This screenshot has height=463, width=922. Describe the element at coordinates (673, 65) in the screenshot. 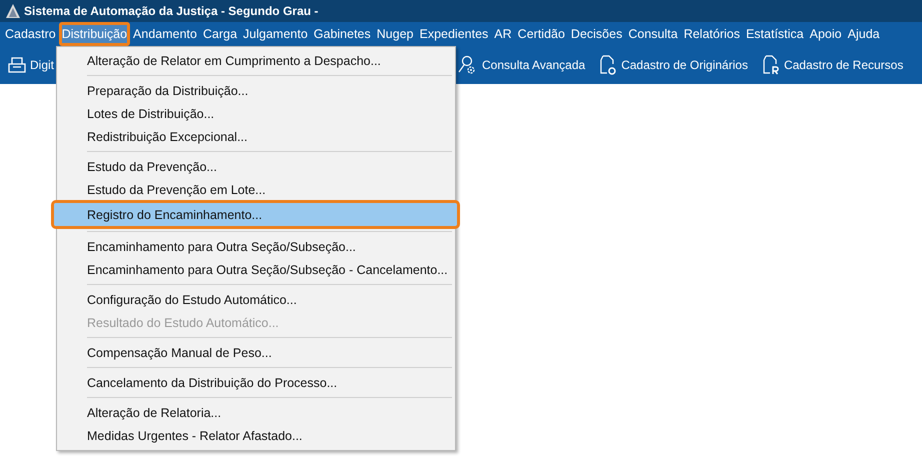

I see `toolbar-button: Cadastro de Originários` at that location.